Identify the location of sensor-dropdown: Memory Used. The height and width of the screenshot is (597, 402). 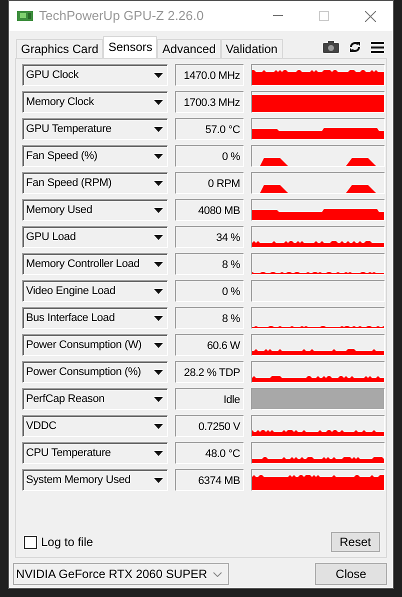
(95, 210).